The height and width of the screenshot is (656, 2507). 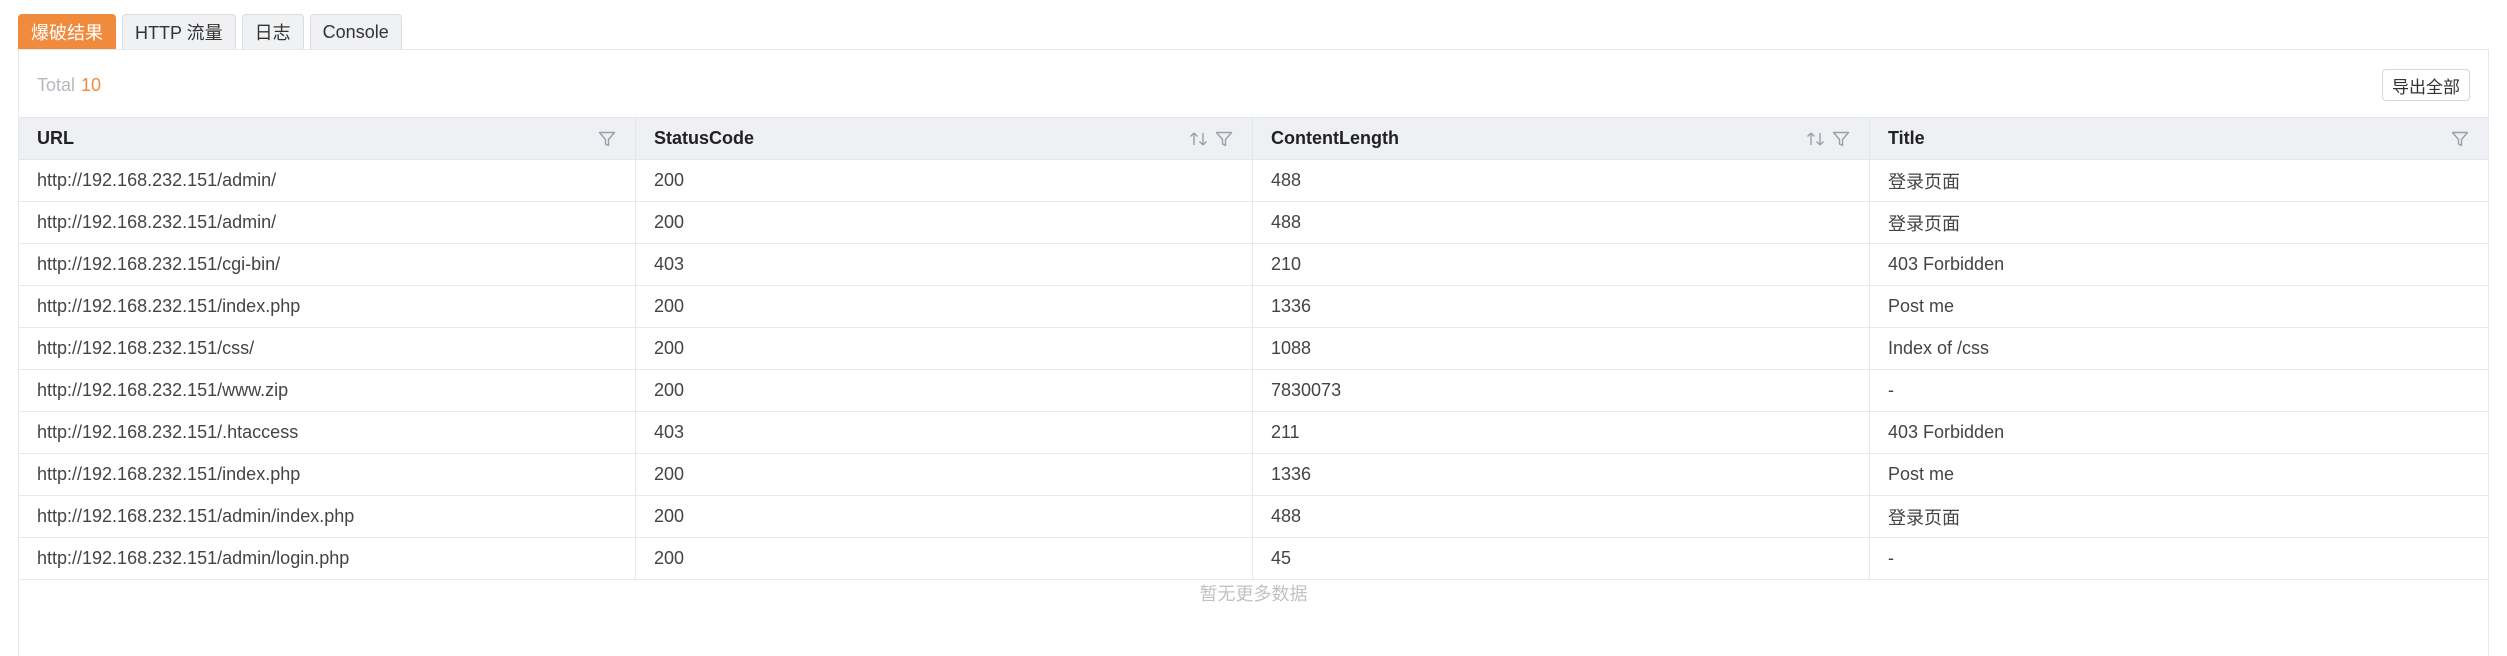 I want to click on cell-url: http://192.168.232.151/www.zip, so click(x=327, y=390).